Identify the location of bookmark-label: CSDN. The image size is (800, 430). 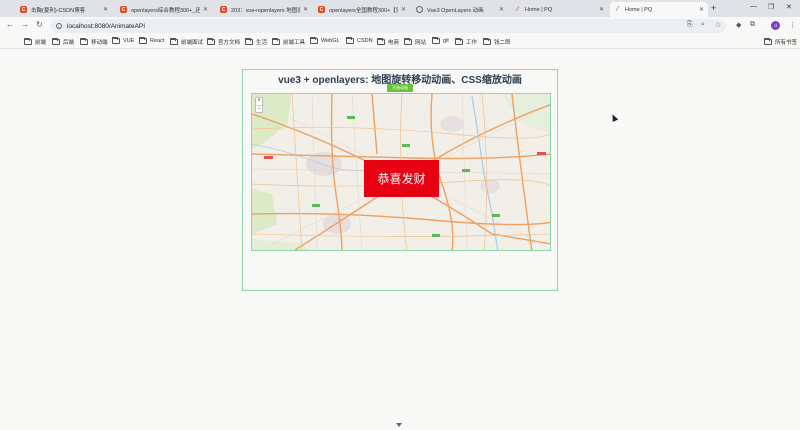
(365, 41).